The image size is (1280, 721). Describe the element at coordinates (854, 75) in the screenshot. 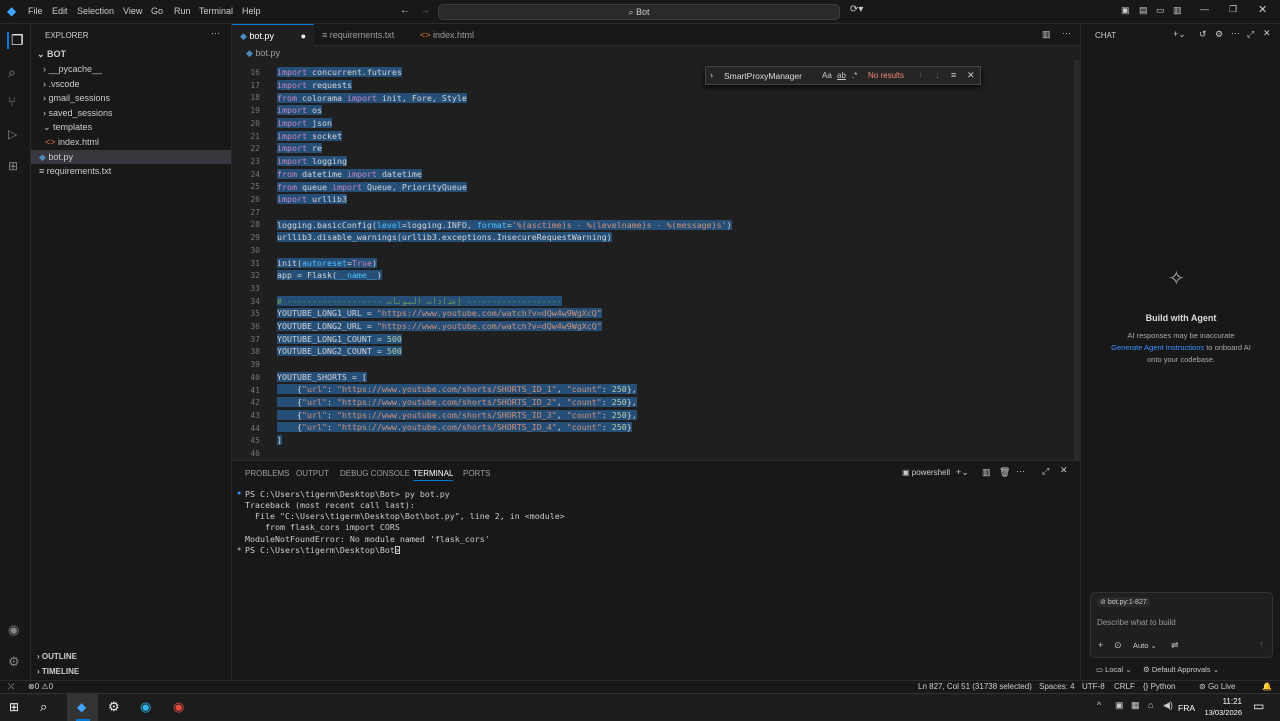

I see `regex-toggle: .*` at that location.